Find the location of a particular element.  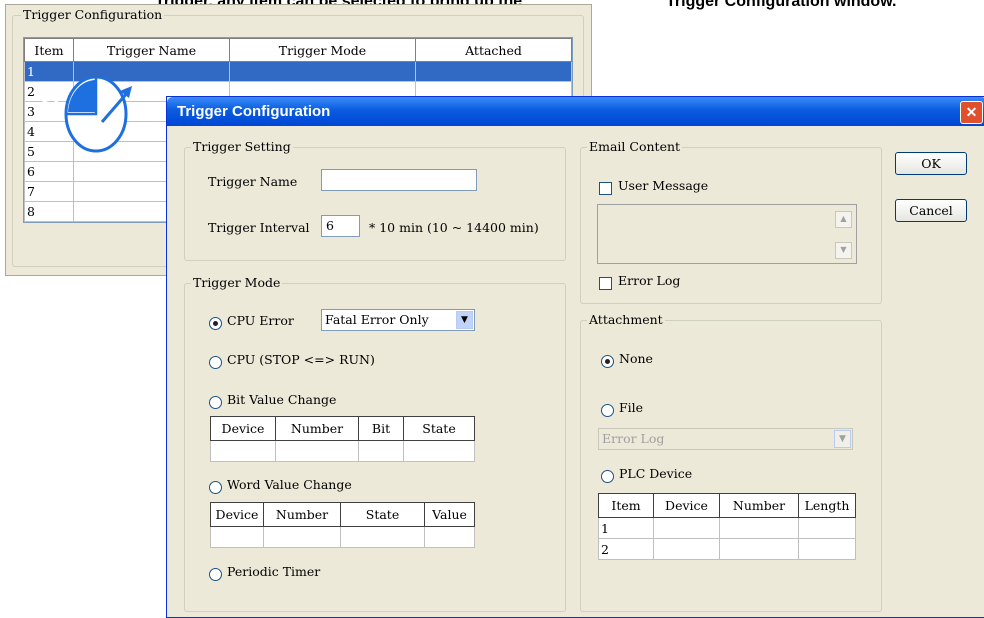

mouse-double-click-icon is located at coordinates (98, 115).